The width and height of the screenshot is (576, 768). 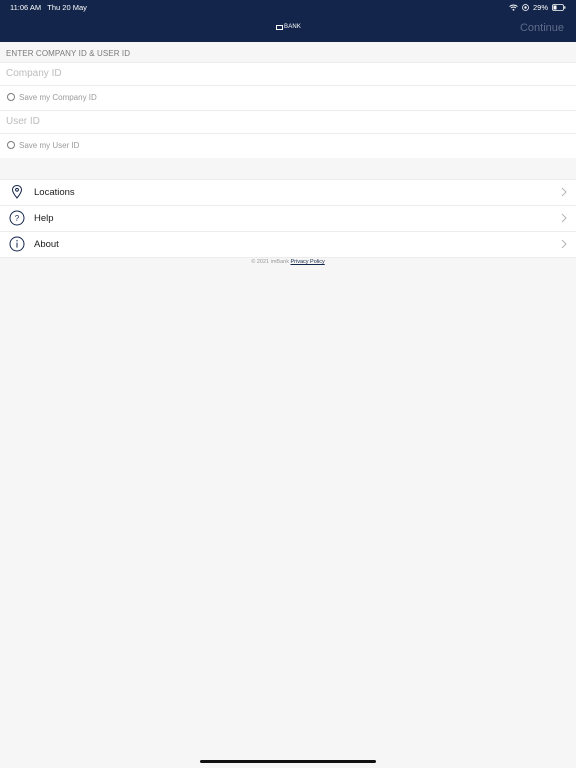 What do you see at coordinates (288, 193) in the screenshot?
I see `menu-item-locations: Locations` at bounding box center [288, 193].